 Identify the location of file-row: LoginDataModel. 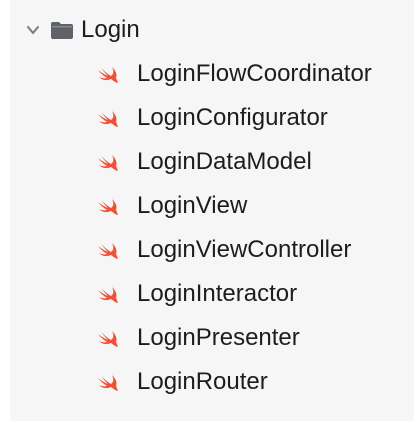
(212, 162).